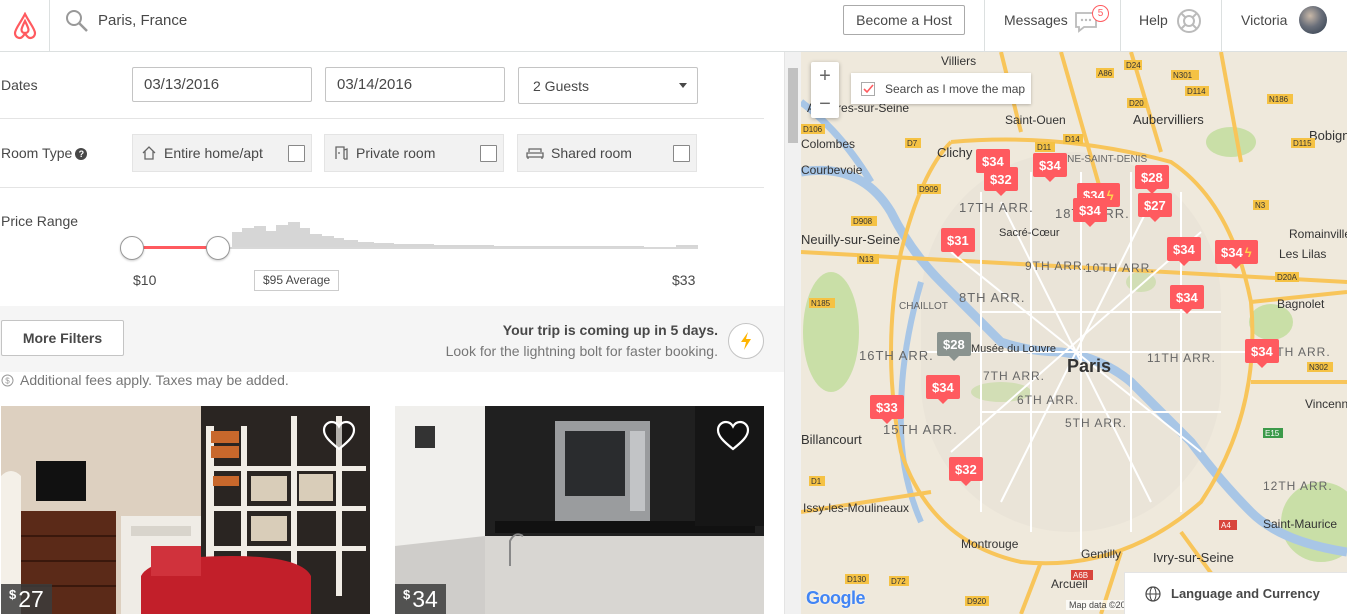 The image size is (1347, 614). Describe the element at coordinates (958, 242) in the screenshot. I see `map-price-pin: $31` at that location.